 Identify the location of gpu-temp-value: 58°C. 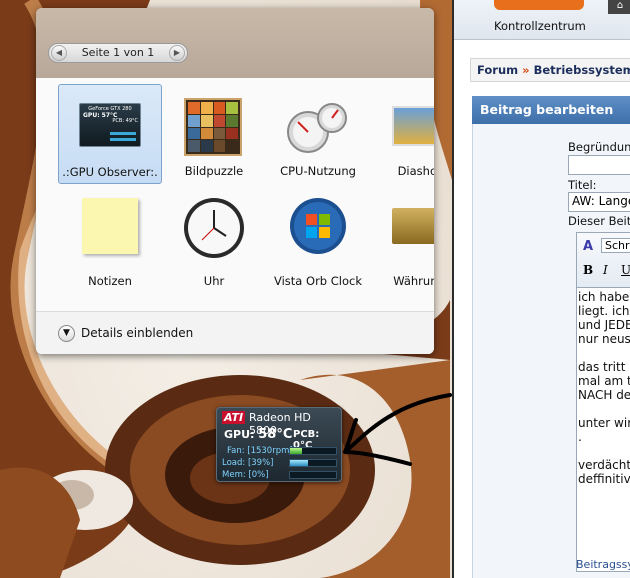
(275, 434).